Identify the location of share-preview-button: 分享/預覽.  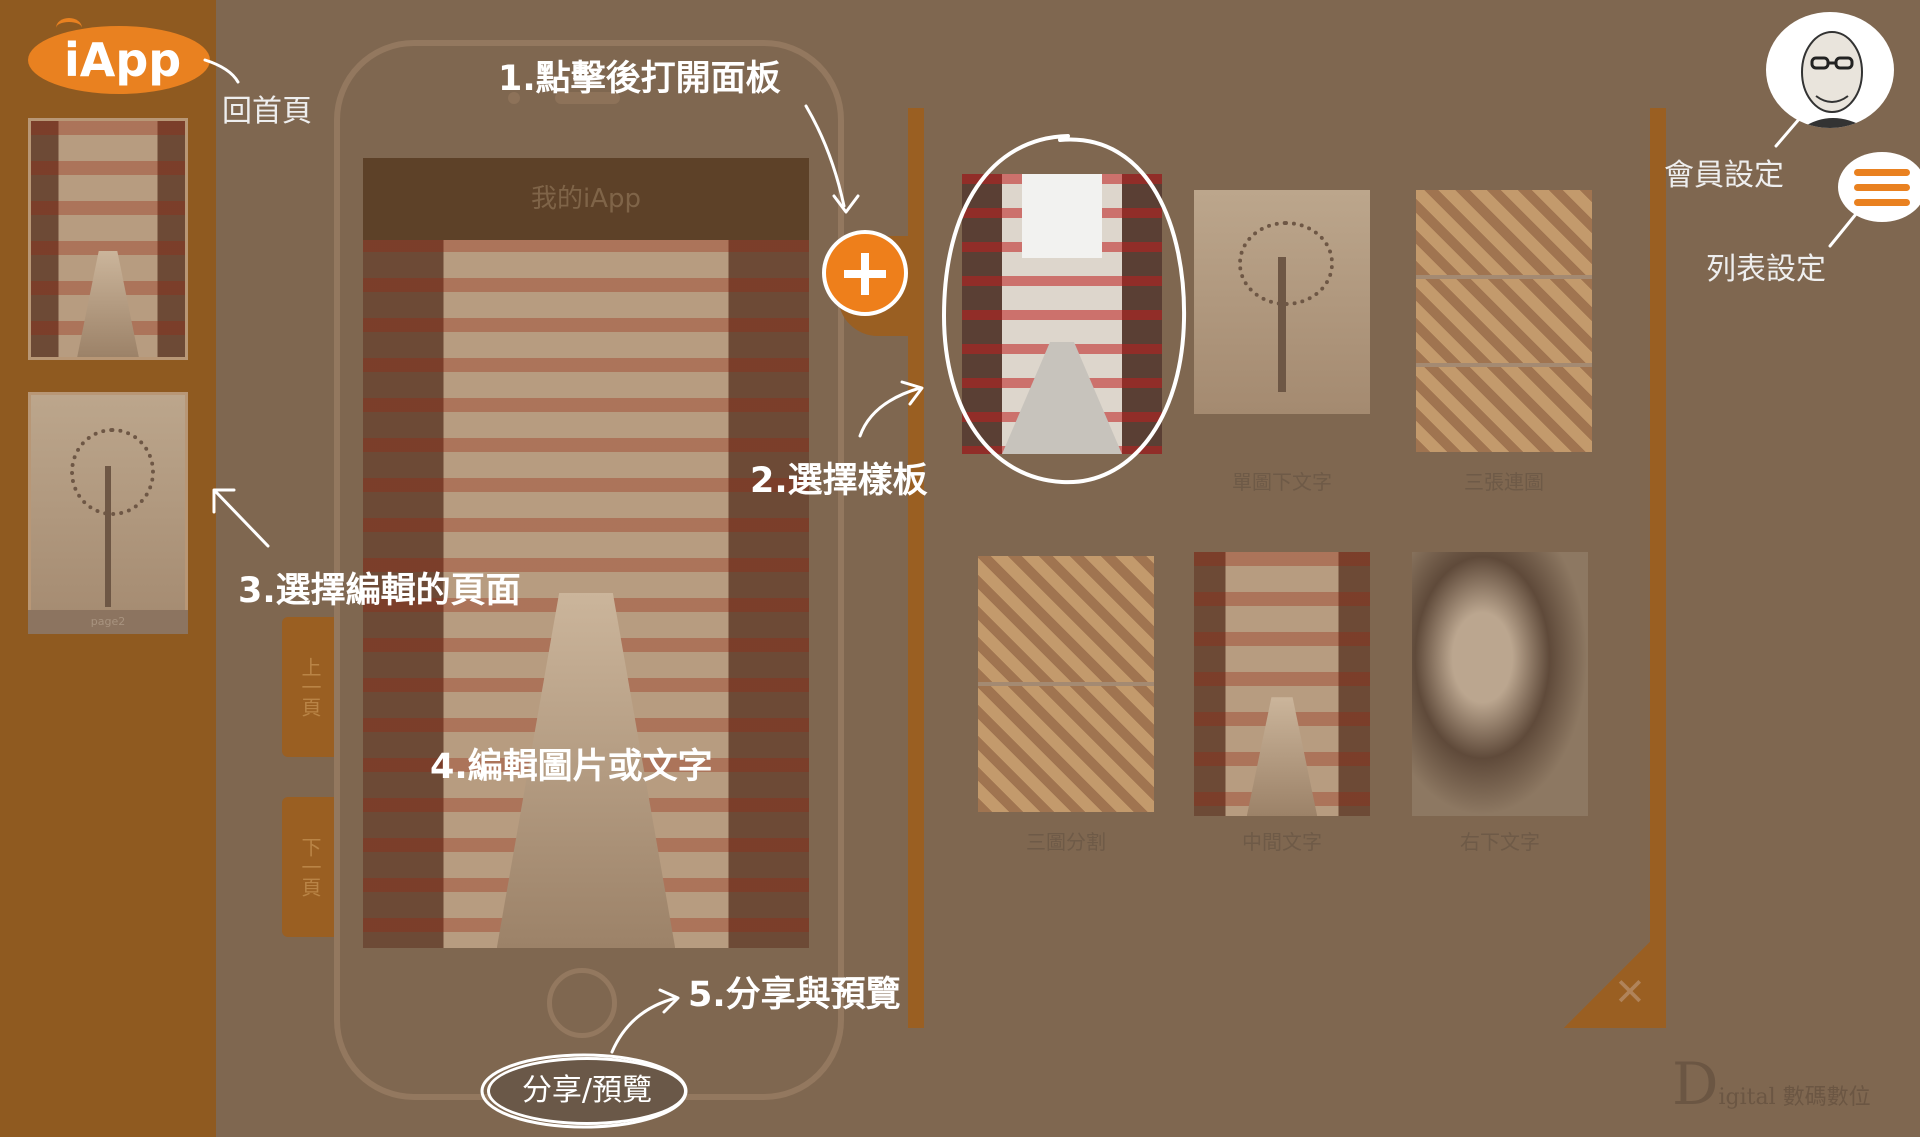
(587, 1091).